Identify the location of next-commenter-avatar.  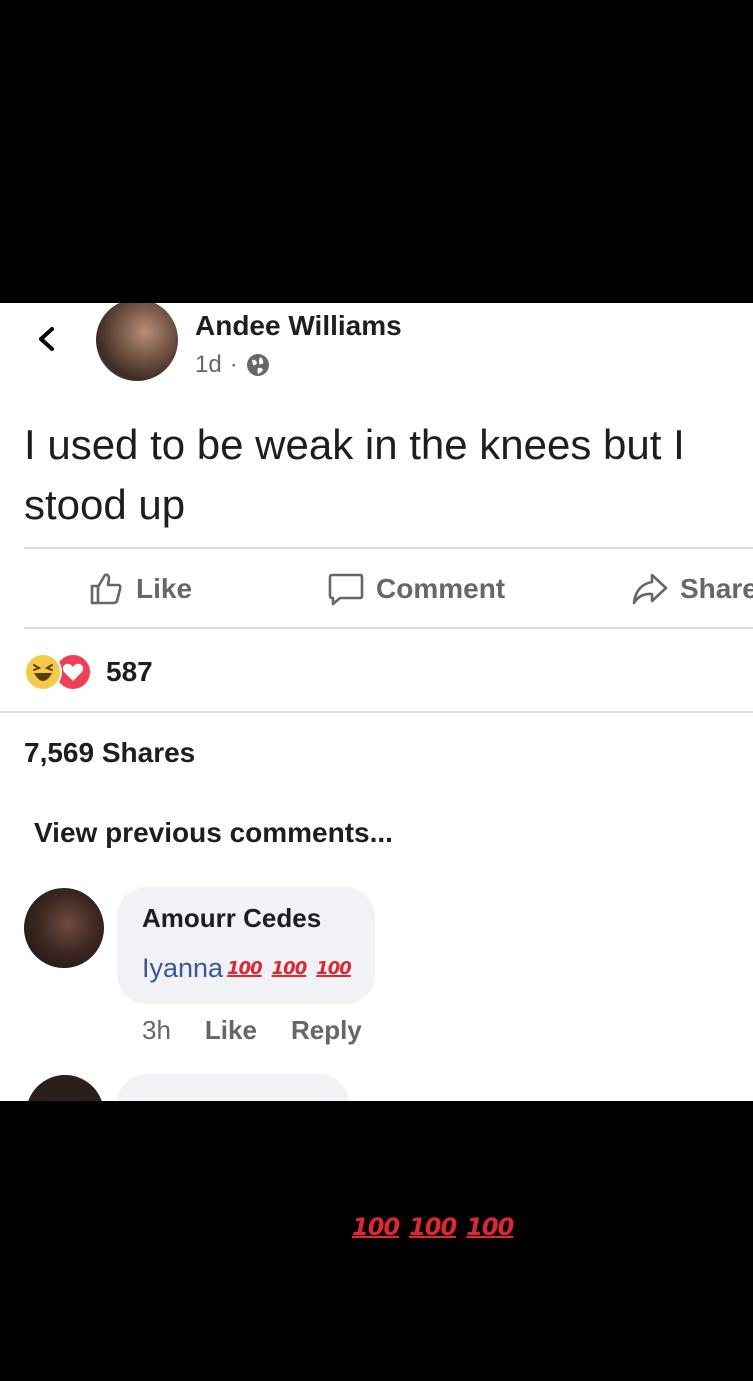
(65, 1088).